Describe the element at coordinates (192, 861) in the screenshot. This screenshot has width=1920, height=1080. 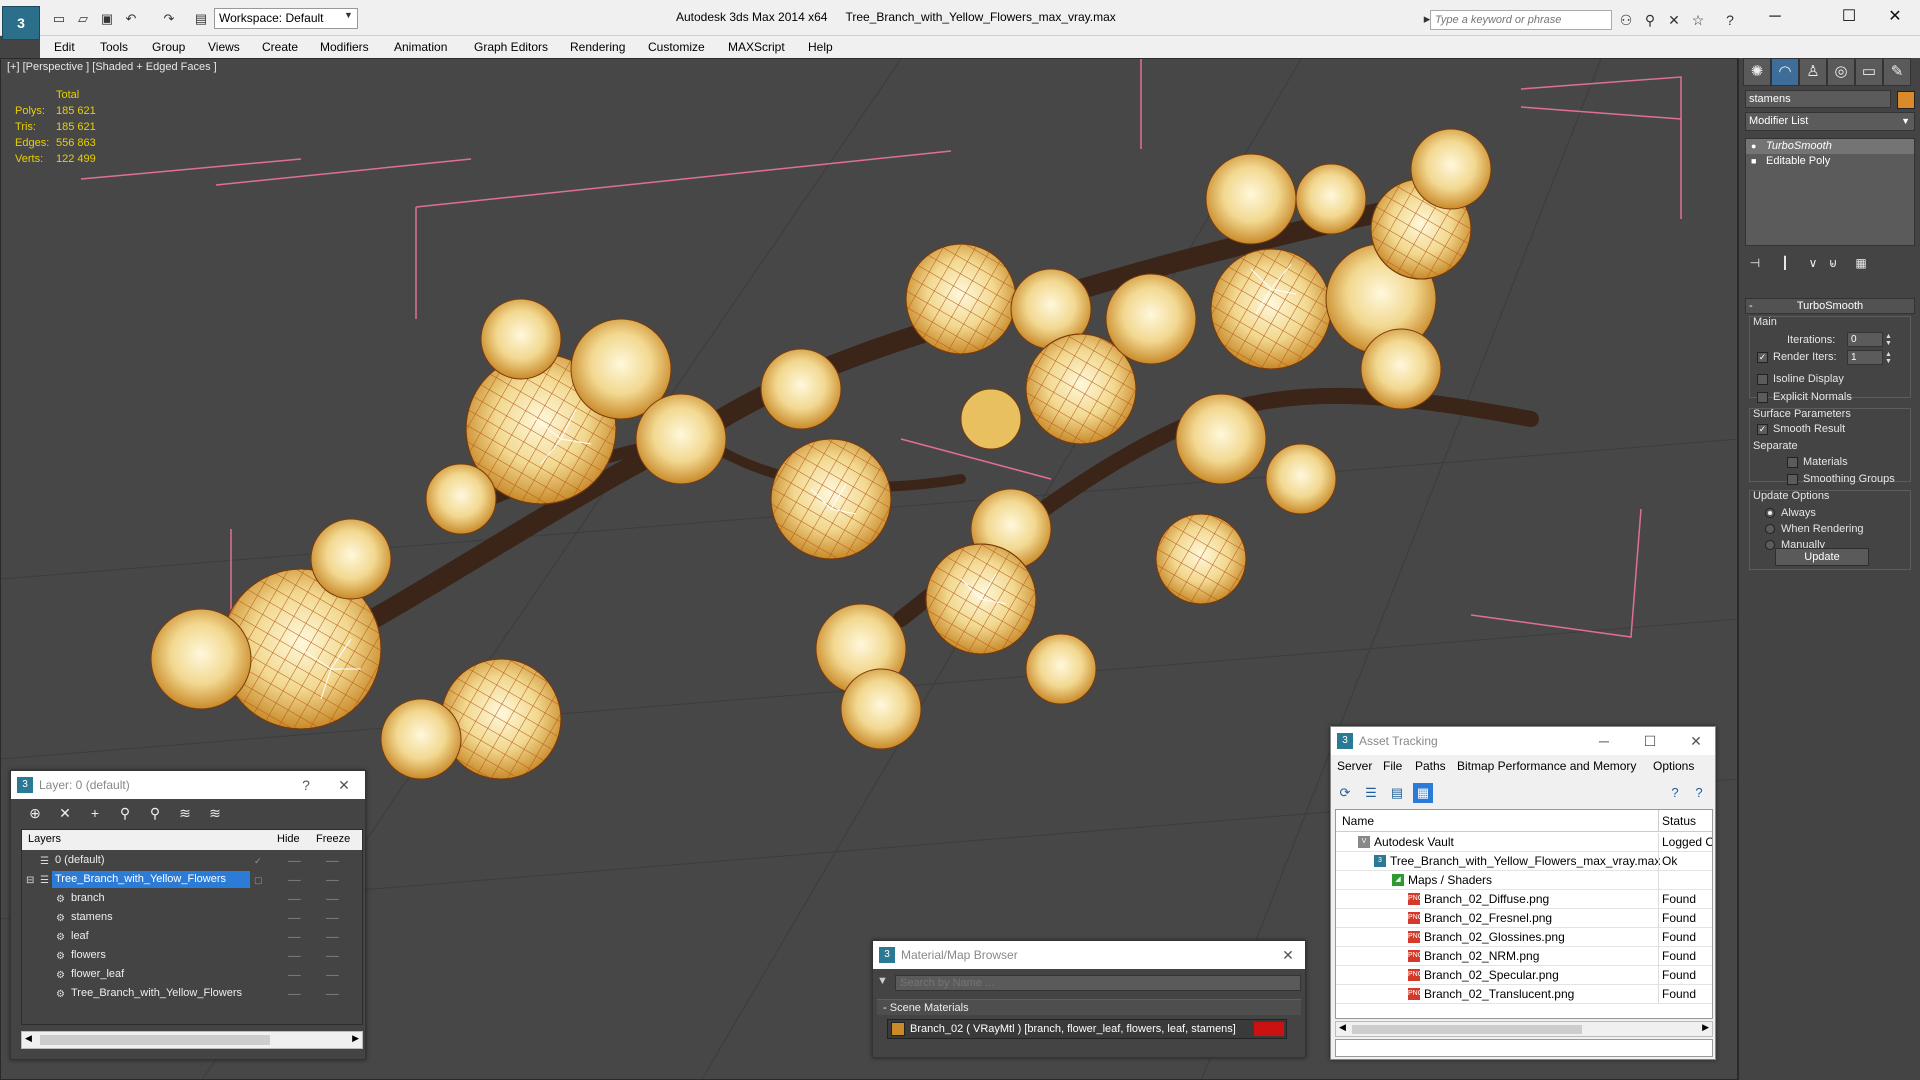
I see `layer-row: ☰ 0 (default) ✓ ── ──` at that location.